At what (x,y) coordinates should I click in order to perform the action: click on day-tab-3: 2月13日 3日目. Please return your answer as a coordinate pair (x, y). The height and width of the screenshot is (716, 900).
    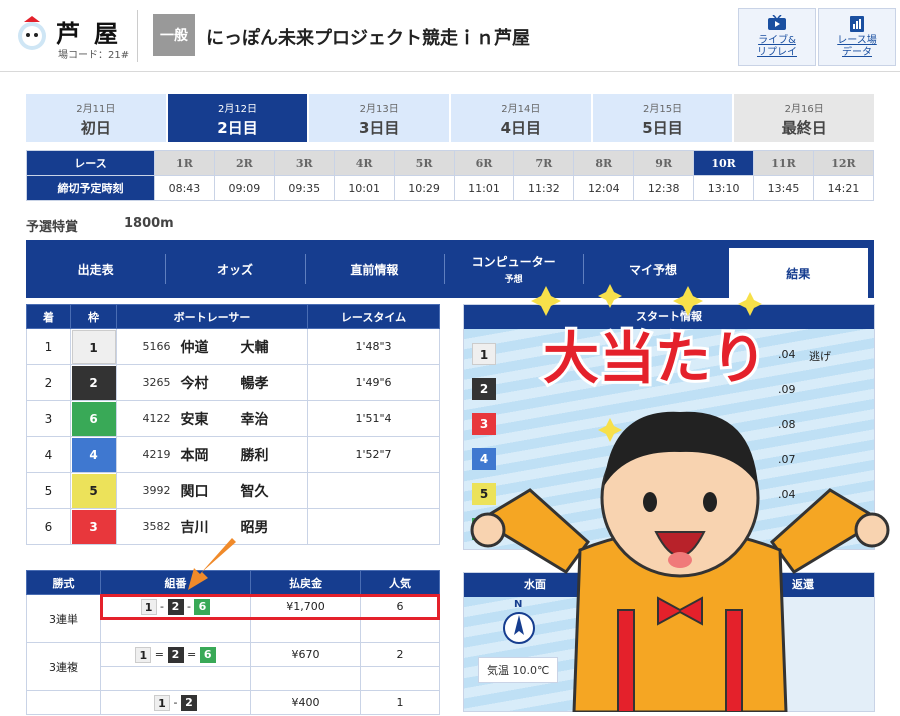
    Looking at the image, I should click on (380, 118).